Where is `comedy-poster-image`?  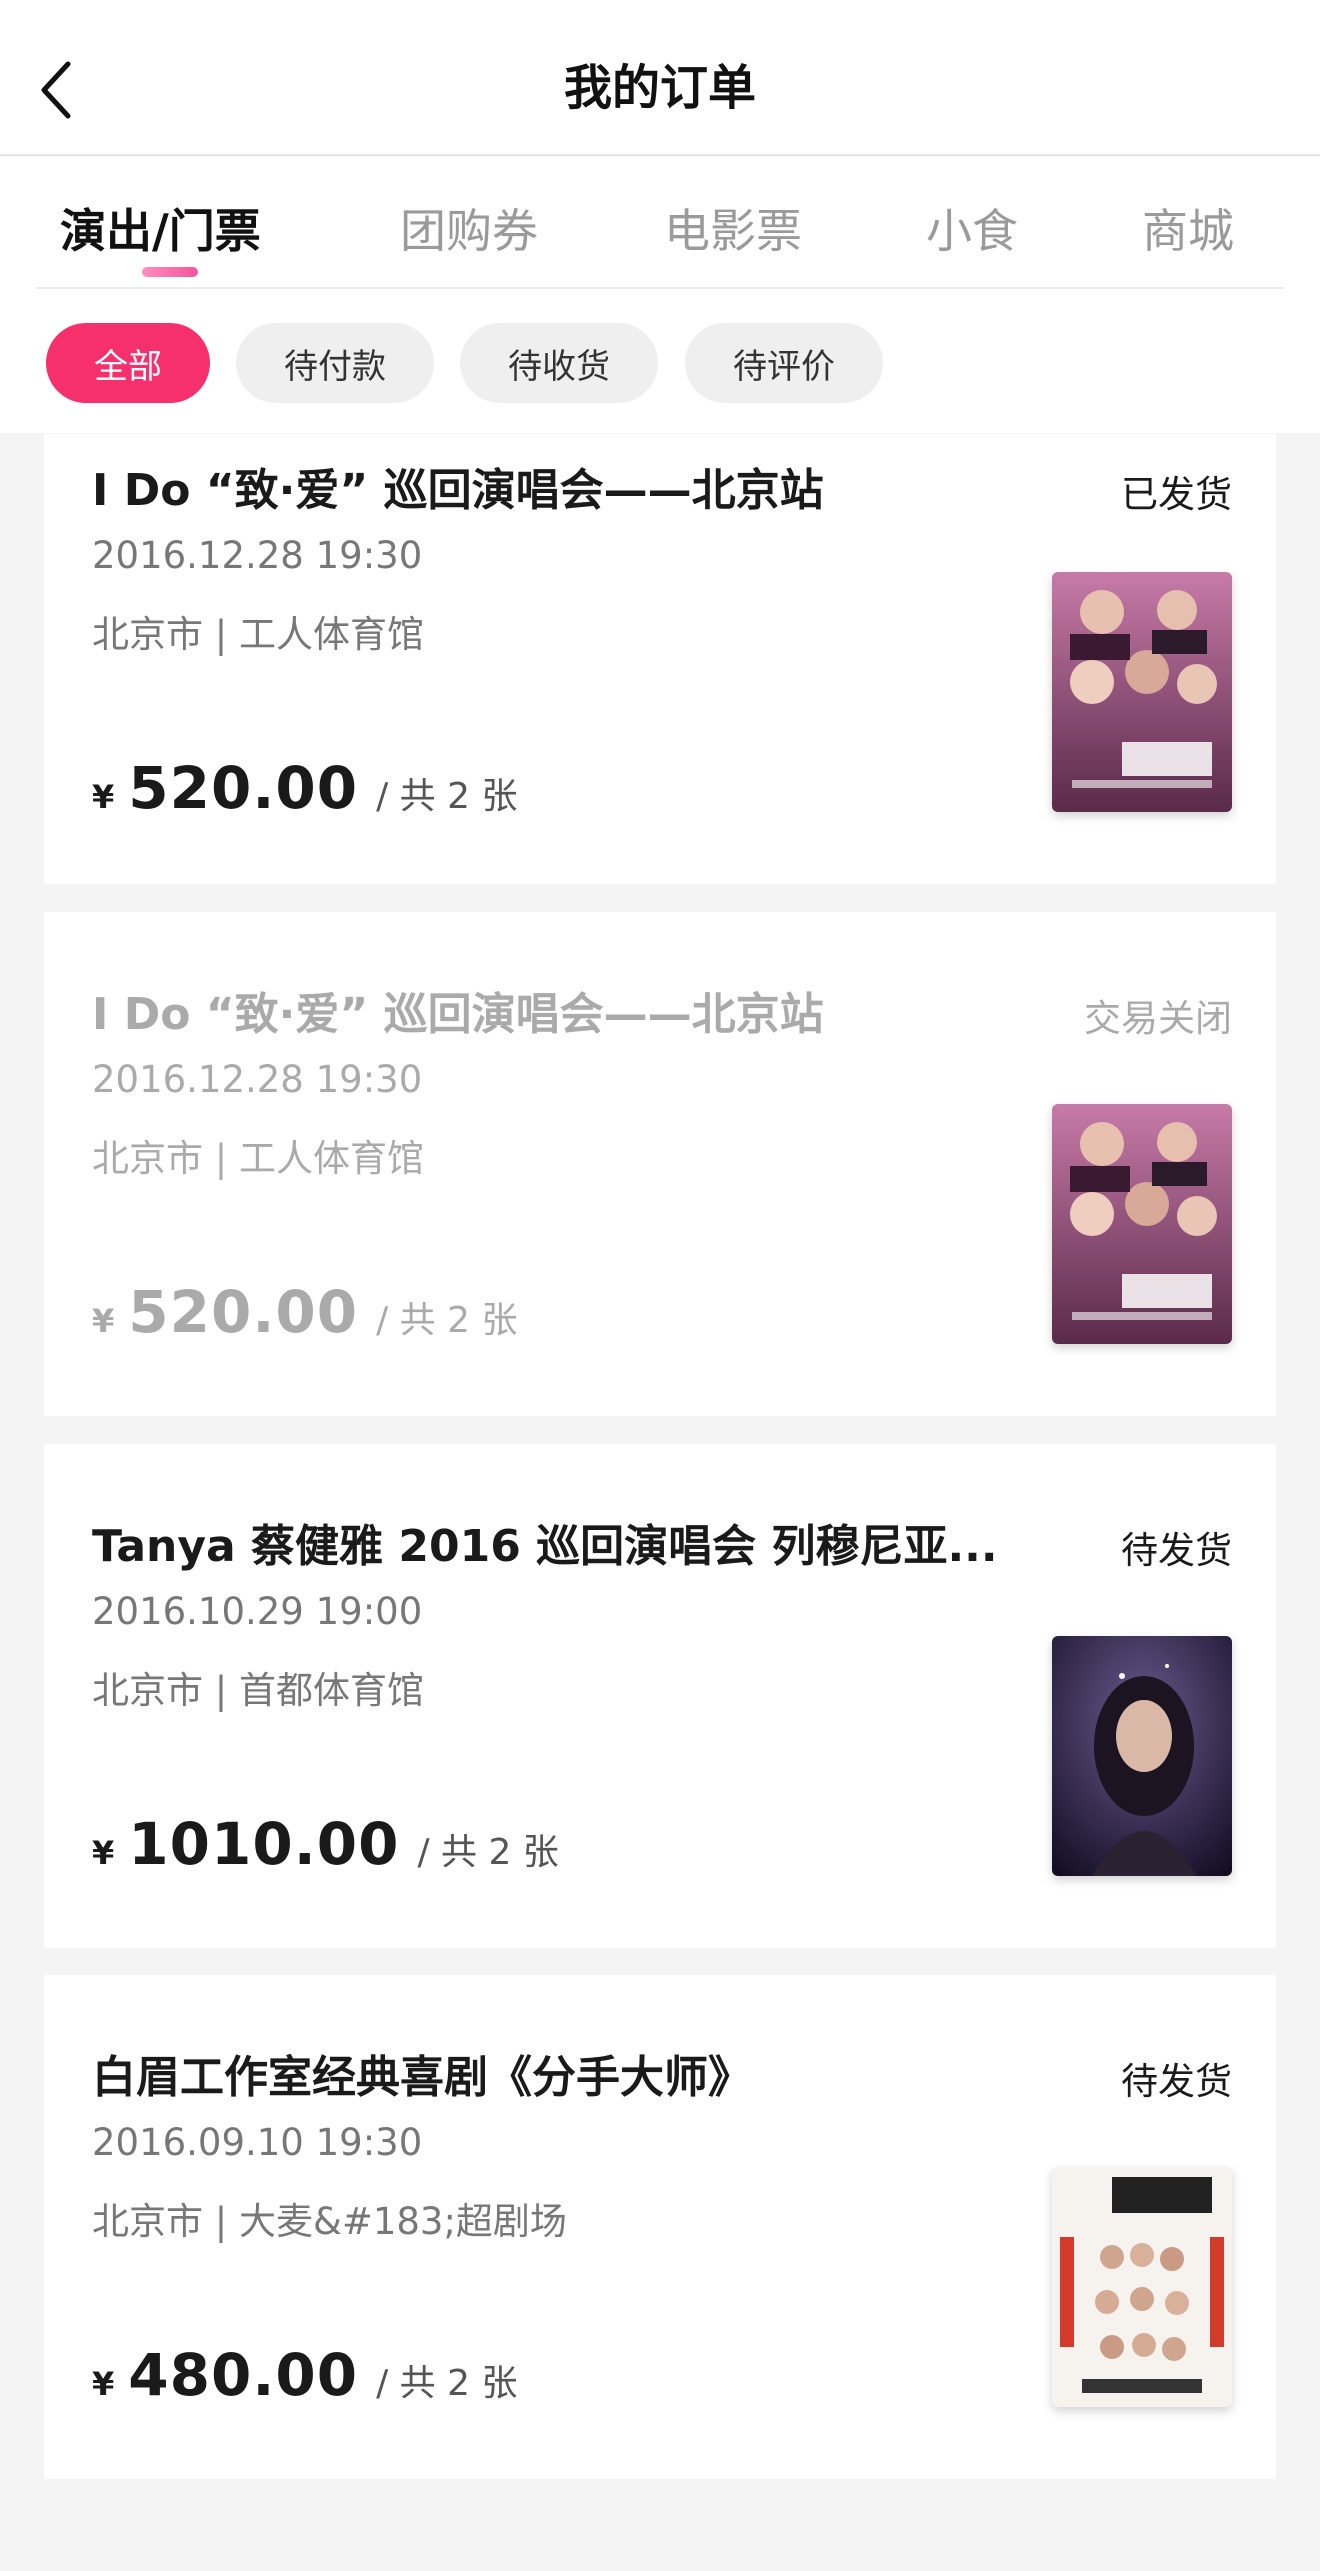
comedy-poster-image is located at coordinates (1142, 2287).